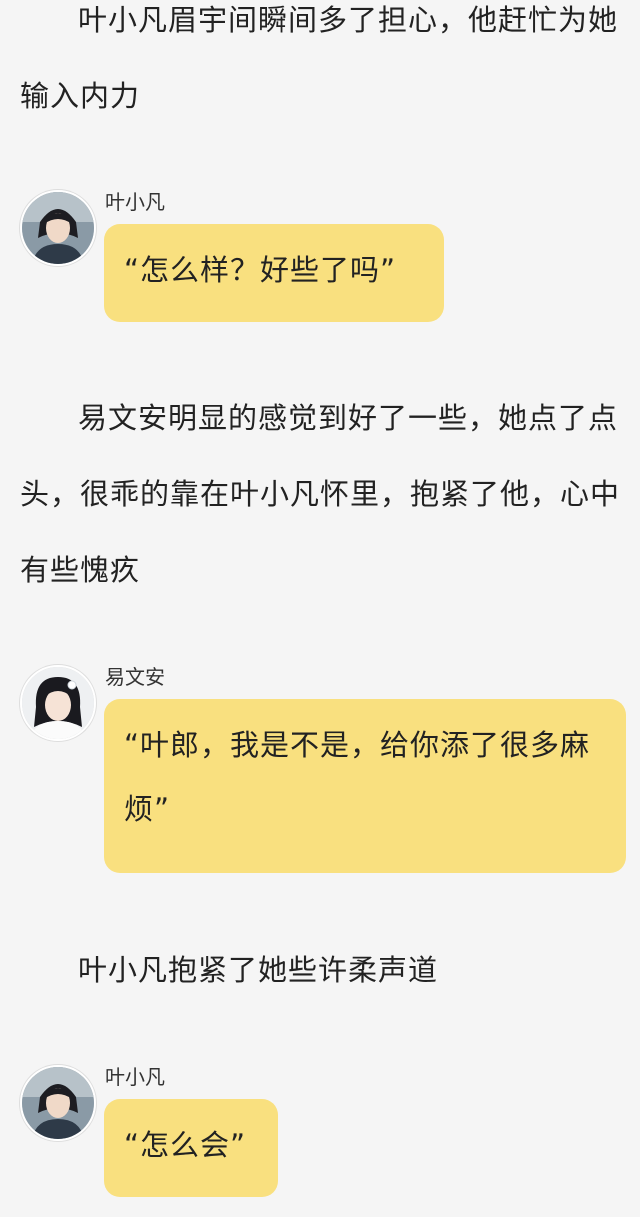 This screenshot has height=1217, width=640. Describe the element at coordinates (191, 1148) in the screenshot. I see `message-bubble: “怎么会”` at that location.